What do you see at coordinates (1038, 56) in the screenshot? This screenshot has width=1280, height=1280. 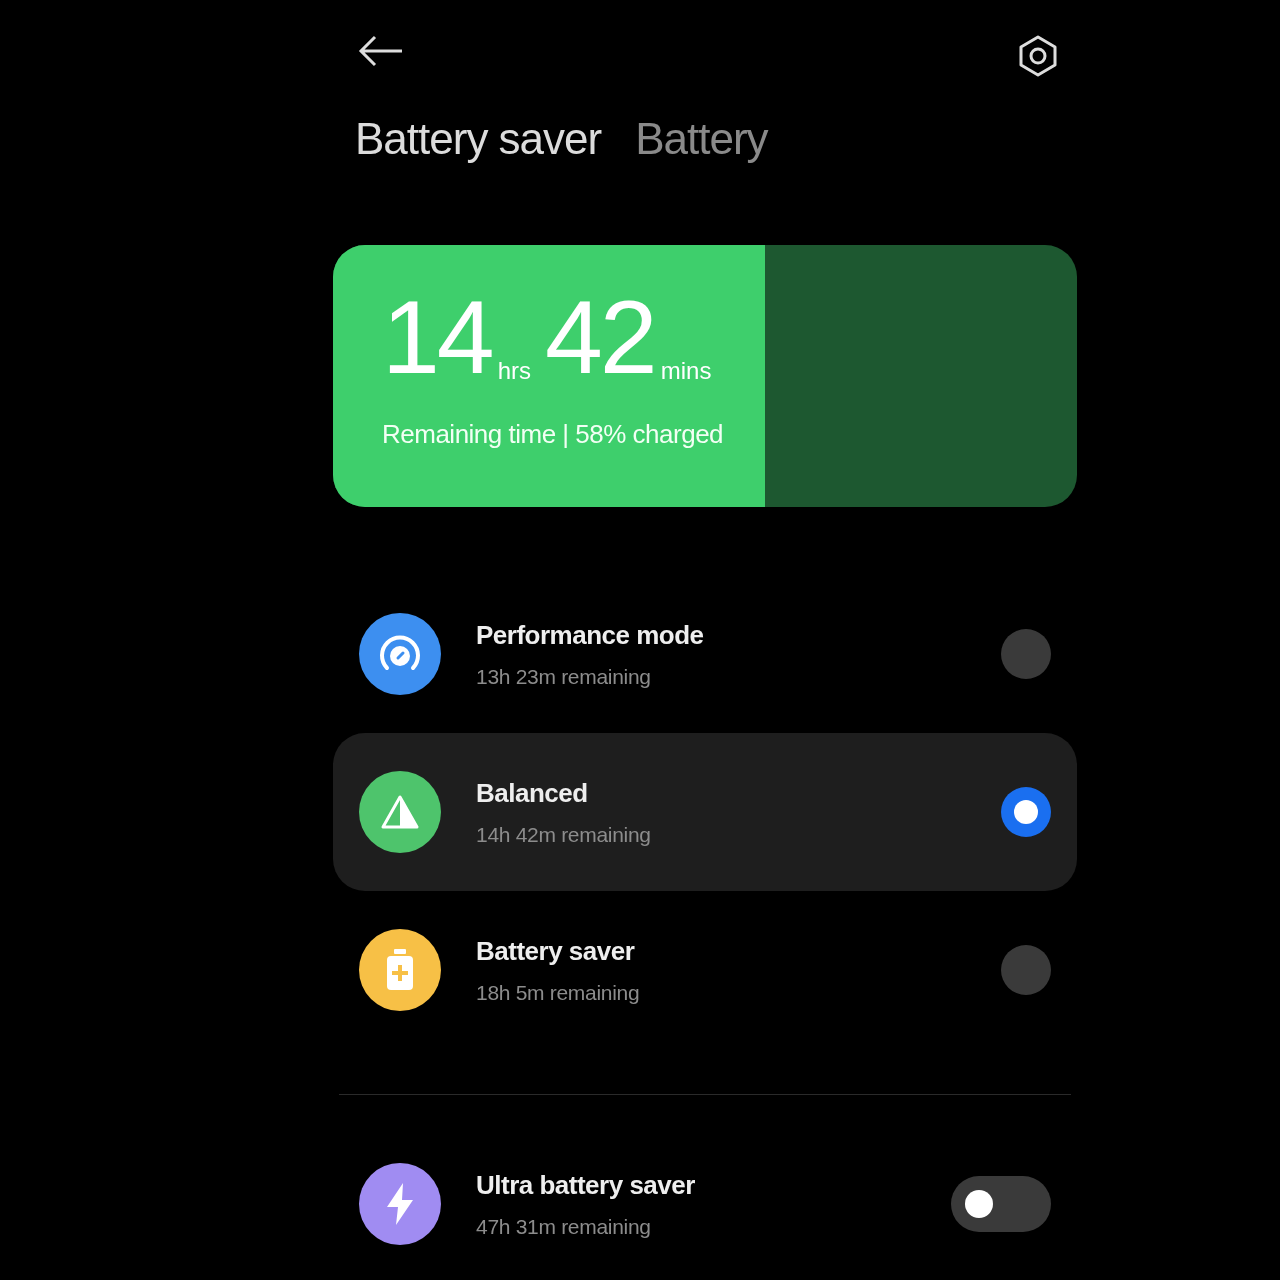 I see `settings-button` at bounding box center [1038, 56].